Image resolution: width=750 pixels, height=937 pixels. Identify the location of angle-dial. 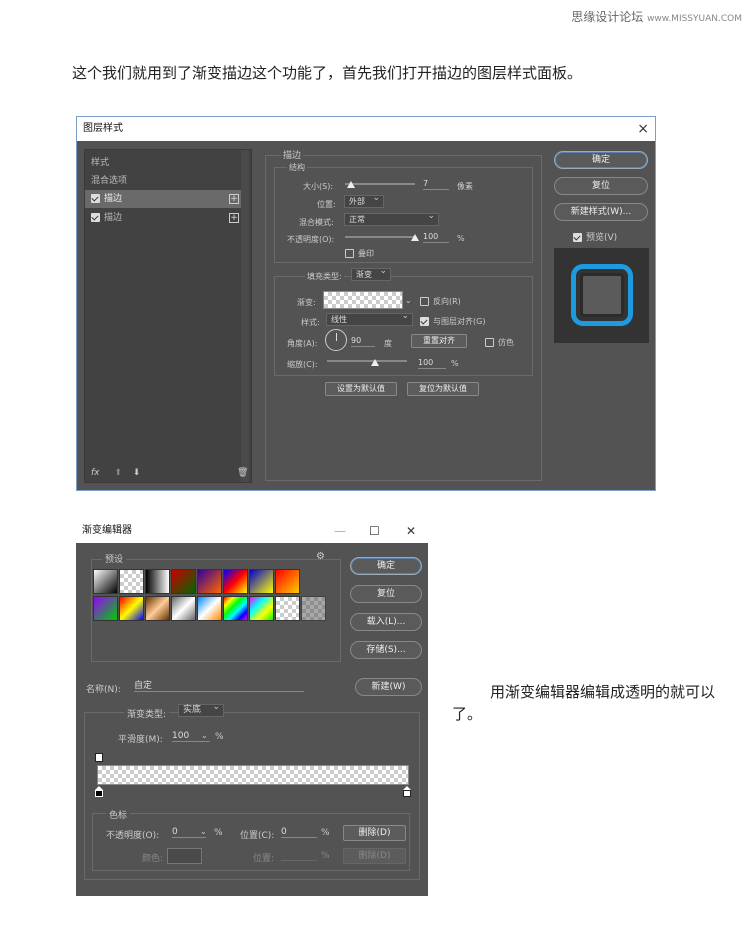
(336, 340).